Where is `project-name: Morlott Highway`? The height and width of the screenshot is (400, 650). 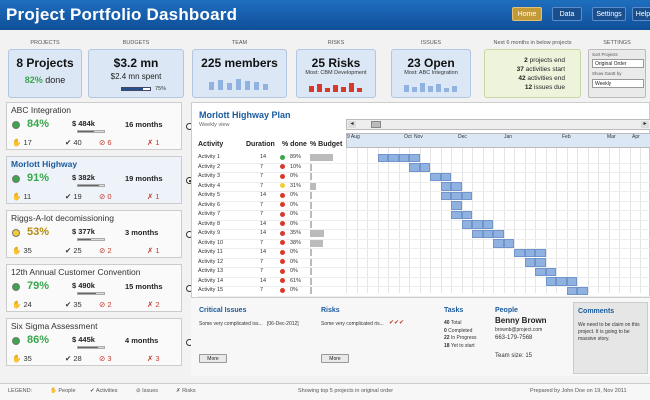
project-name: Morlott Highway is located at coordinates (44, 164).